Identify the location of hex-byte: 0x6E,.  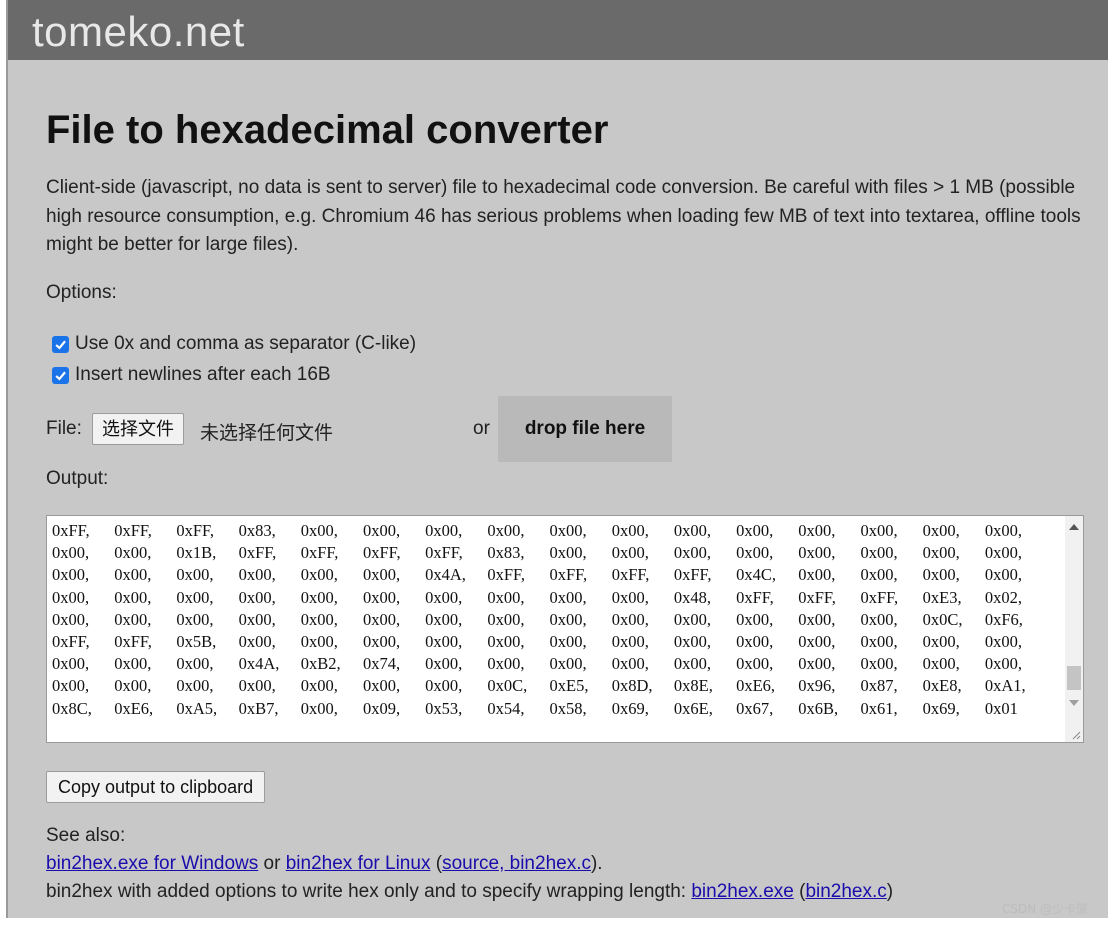
(693, 708).